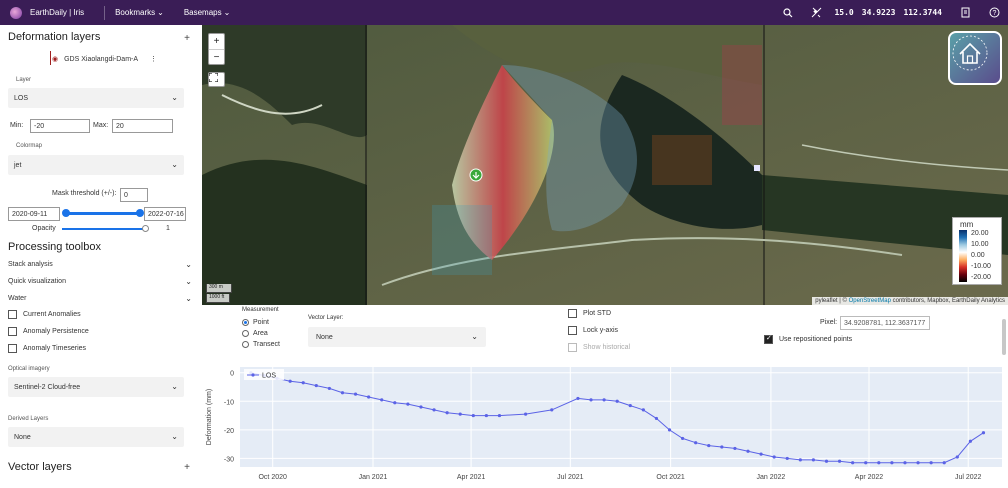 This screenshot has height=488, width=1008. I want to click on use-repositioned-points-checkbox: Use repositioned points, so click(808, 339).